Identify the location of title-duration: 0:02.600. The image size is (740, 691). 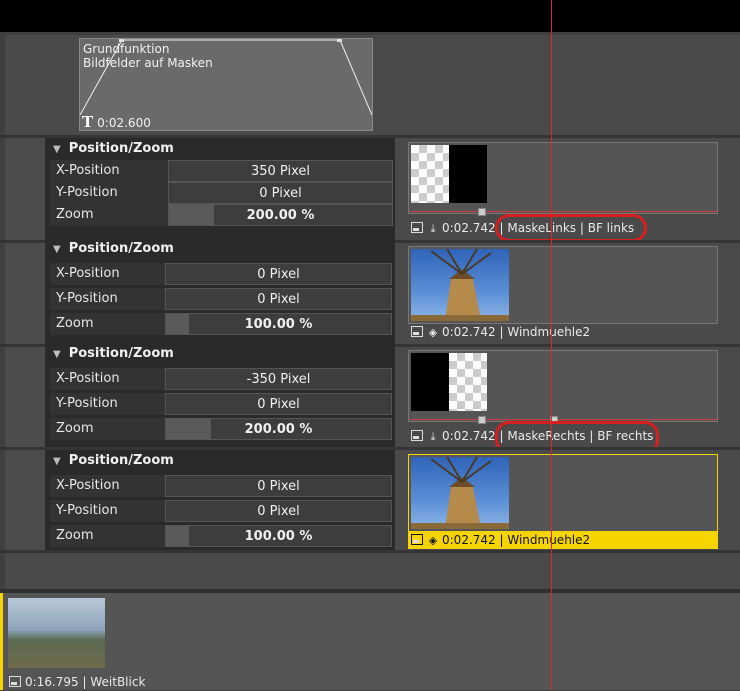
(124, 123).